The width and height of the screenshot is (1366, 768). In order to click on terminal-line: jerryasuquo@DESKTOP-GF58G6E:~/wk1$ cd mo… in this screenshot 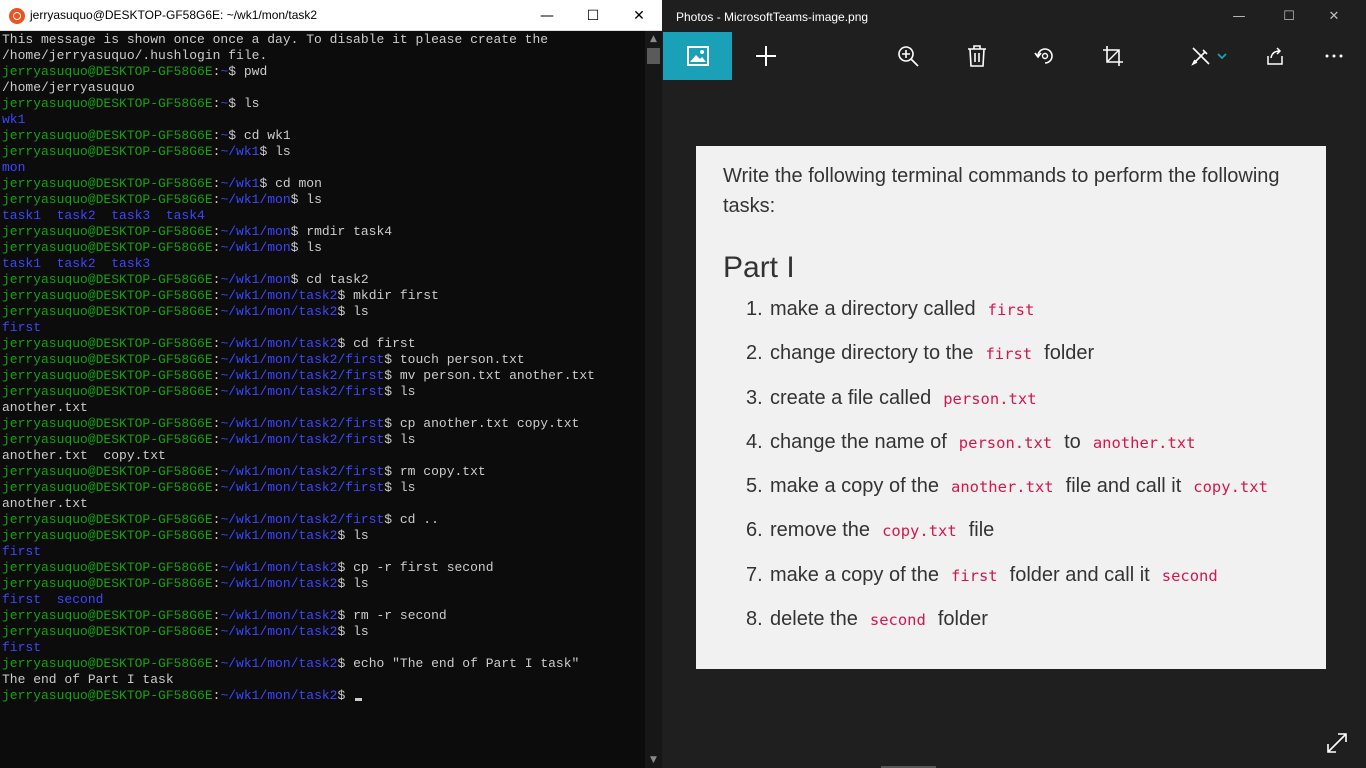, I will do `click(323, 184)`.